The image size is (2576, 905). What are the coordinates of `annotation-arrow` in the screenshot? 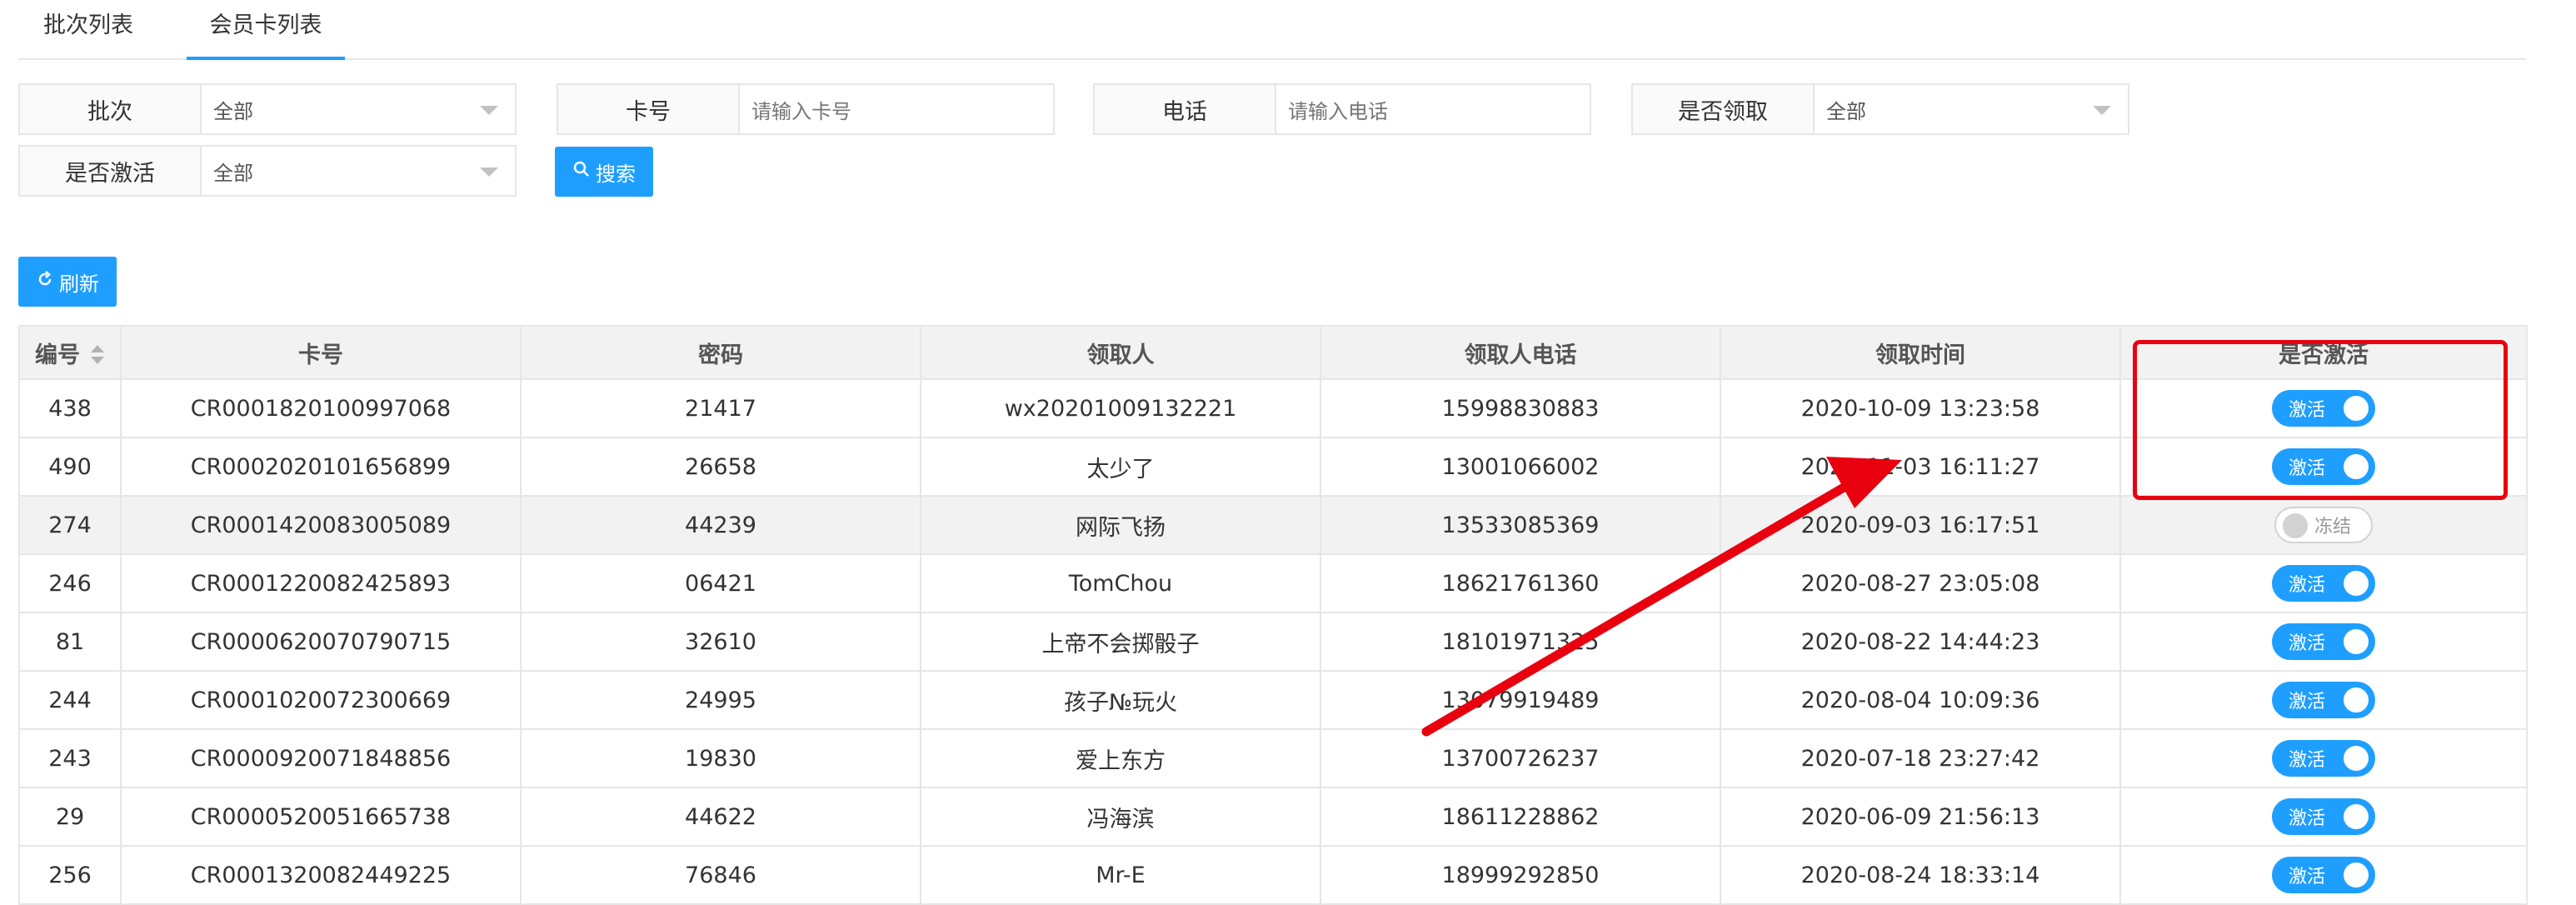 It's located at (1661, 597).